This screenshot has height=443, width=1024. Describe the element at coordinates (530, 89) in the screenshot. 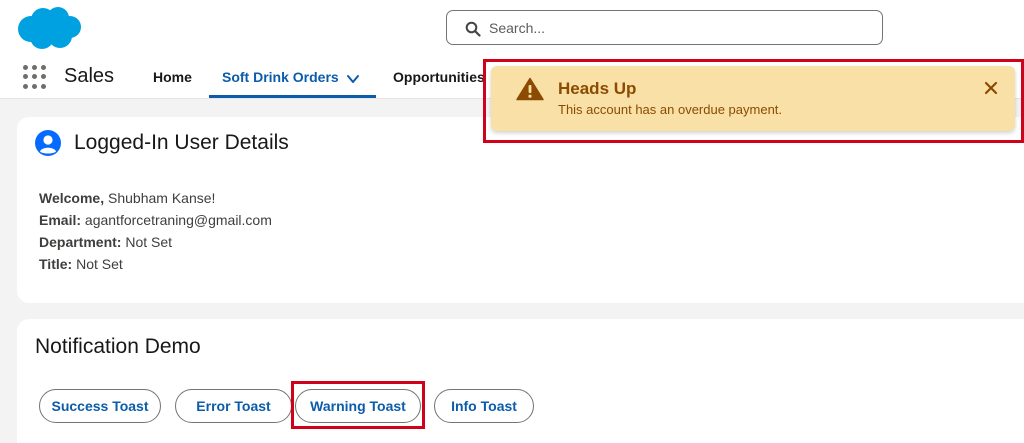

I see `warning-icon` at that location.